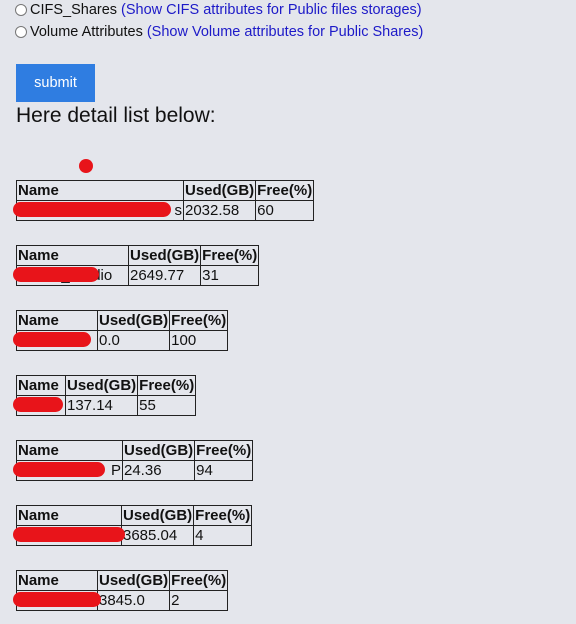 Image resolution: width=576 pixels, height=624 pixels. What do you see at coordinates (219, 210) in the screenshot?
I see `used-cell: 2032.58` at bounding box center [219, 210].